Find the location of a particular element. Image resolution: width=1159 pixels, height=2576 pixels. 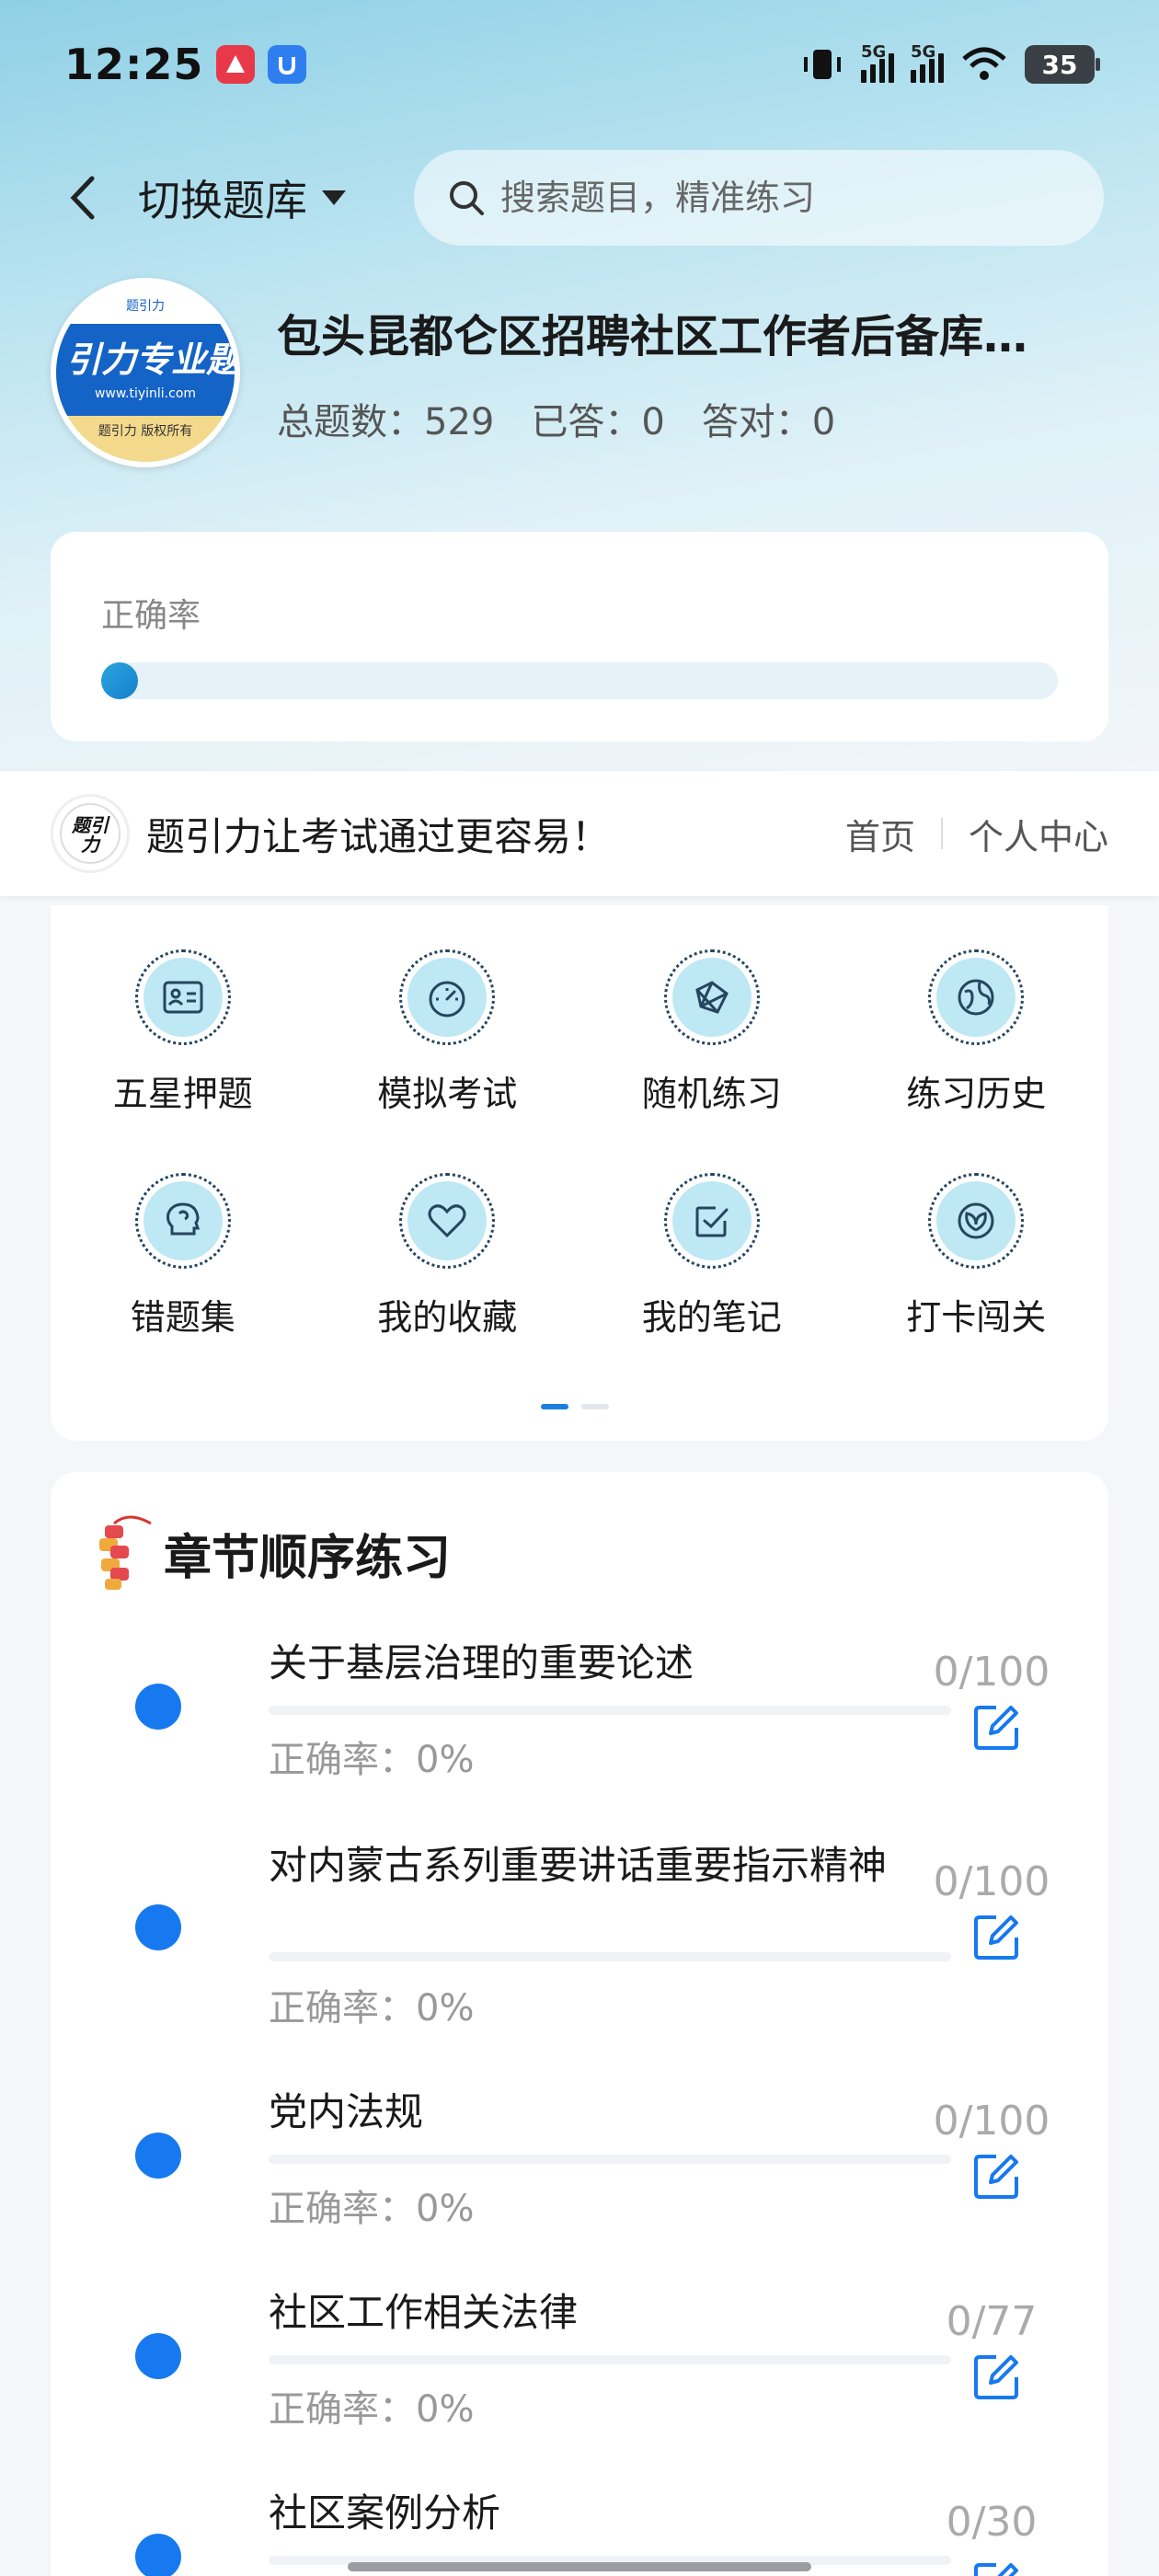

shuffle-icon is located at coordinates (712, 997).